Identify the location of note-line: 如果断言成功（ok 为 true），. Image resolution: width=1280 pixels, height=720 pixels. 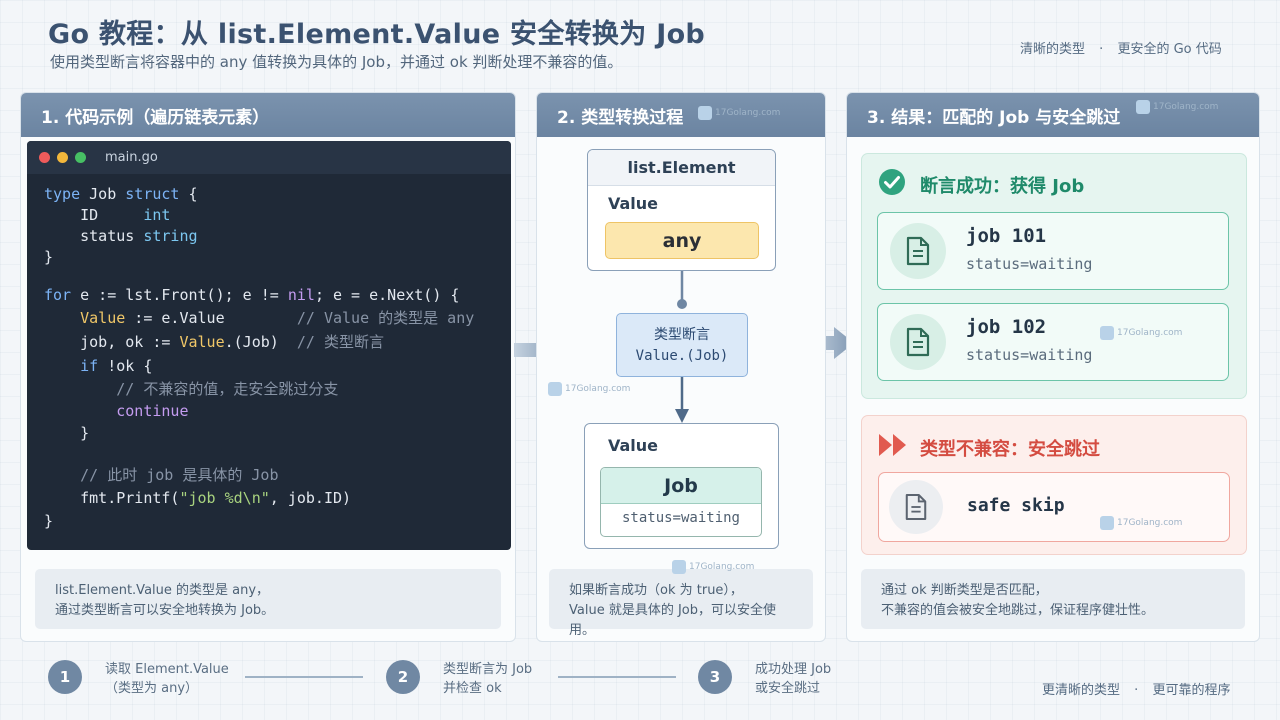
(656, 590).